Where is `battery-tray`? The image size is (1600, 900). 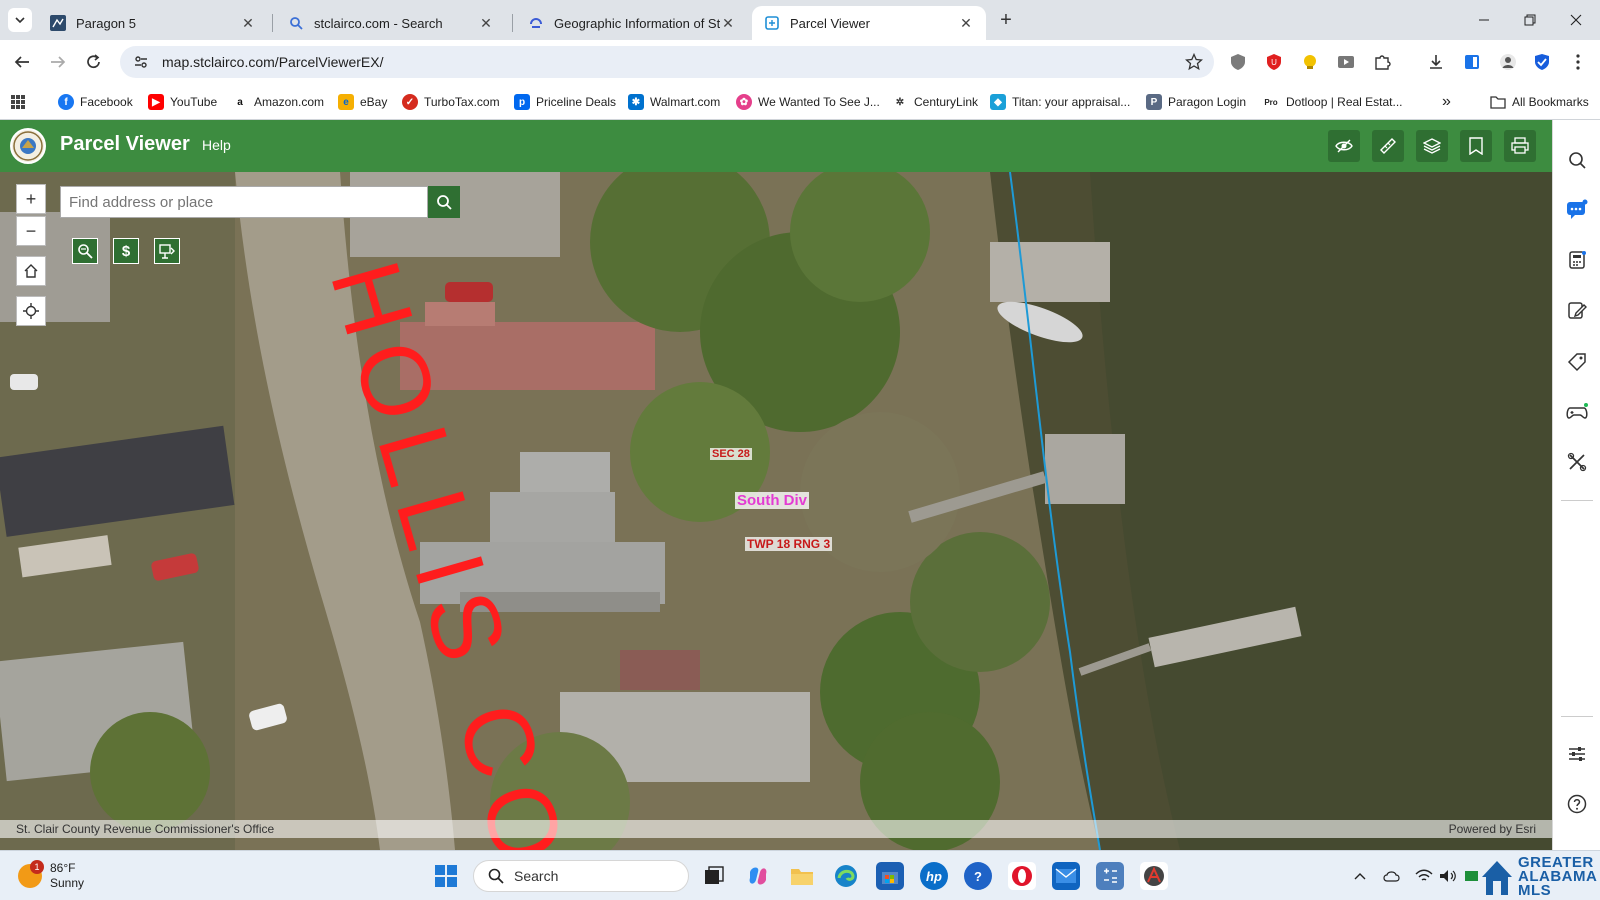
battery-tray is located at coordinates (1472, 876).